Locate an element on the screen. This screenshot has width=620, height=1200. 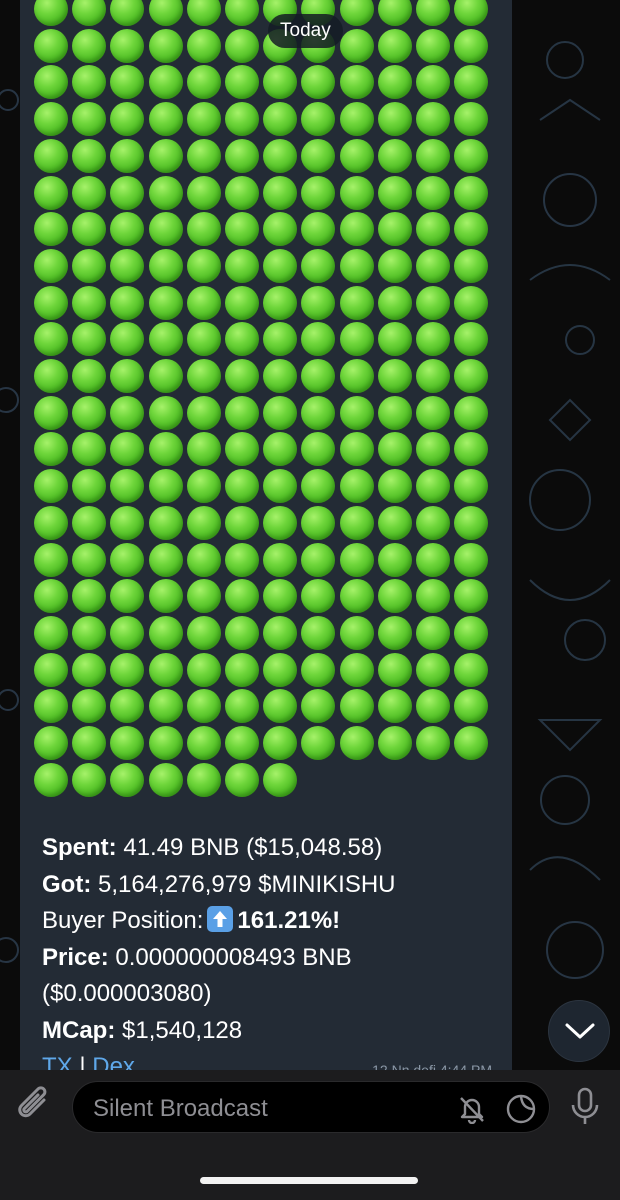
silent-toggle-button is located at coordinates (472, 1109).